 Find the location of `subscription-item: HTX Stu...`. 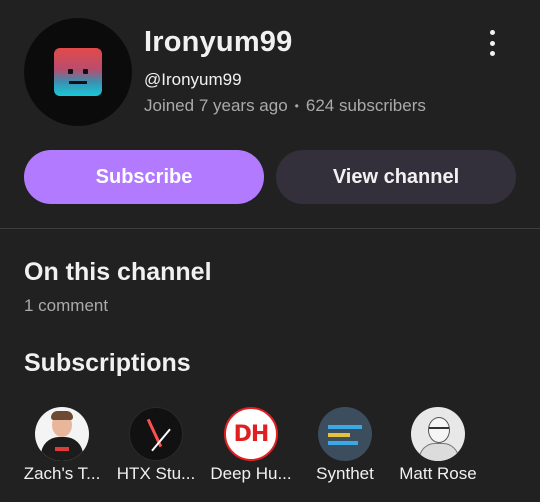

subscription-item: HTX Stu... is located at coordinates (156, 445).